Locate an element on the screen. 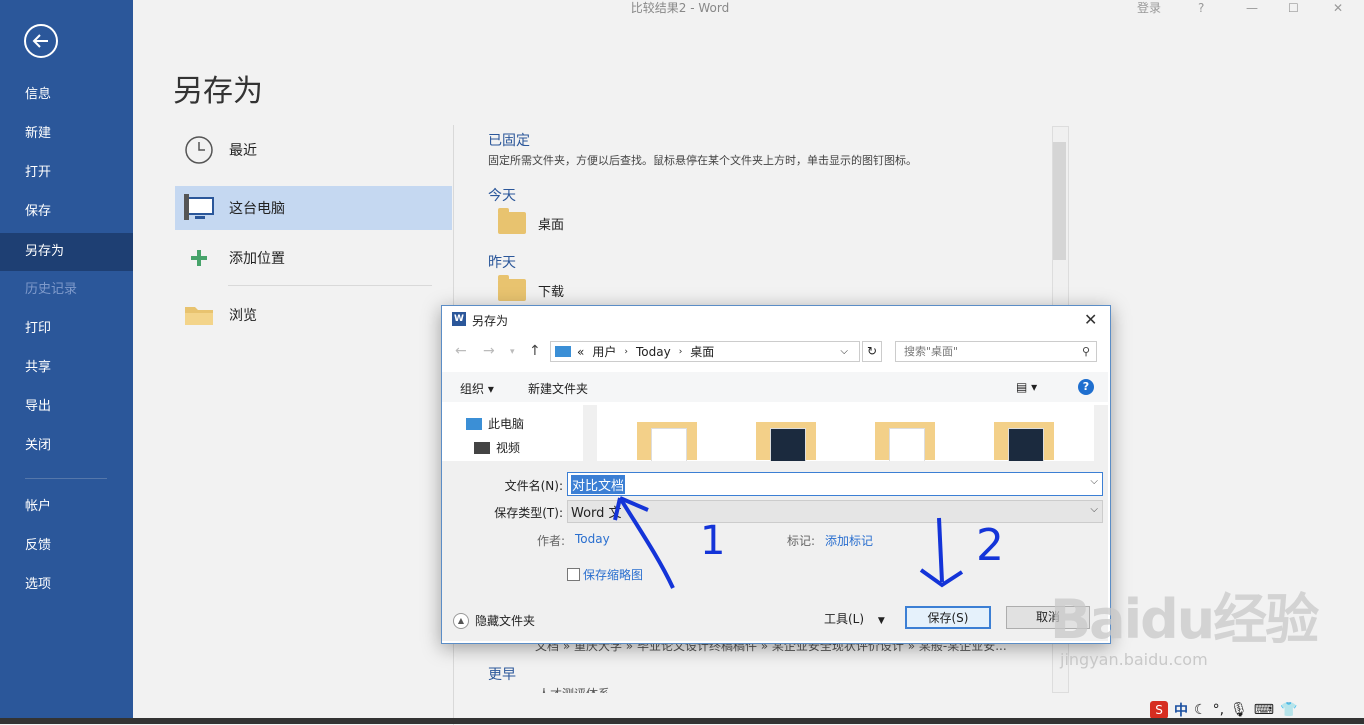 The height and width of the screenshot is (725, 1364). dialog-close-icon: ✕ is located at coordinates (1090, 319).